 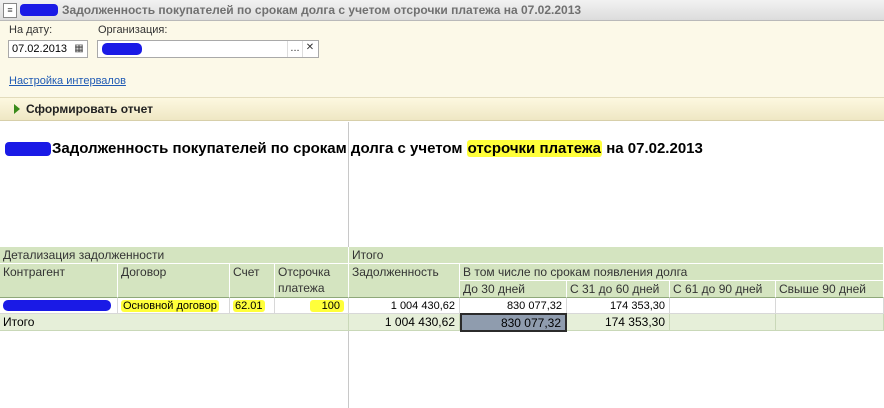 I want to click on header-period-3: С 61 до 90 дней, so click(x=723, y=289).